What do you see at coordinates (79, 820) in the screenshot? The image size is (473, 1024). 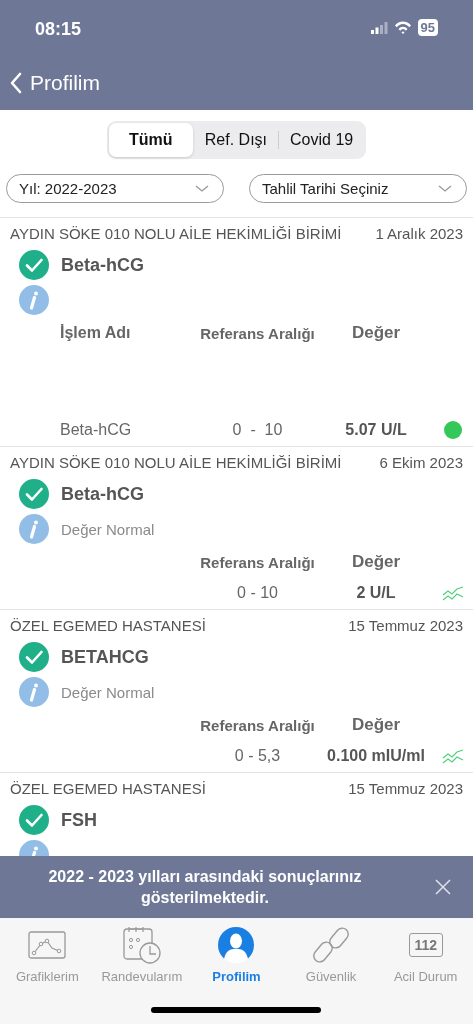 I see `test-name: FSH` at bounding box center [79, 820].